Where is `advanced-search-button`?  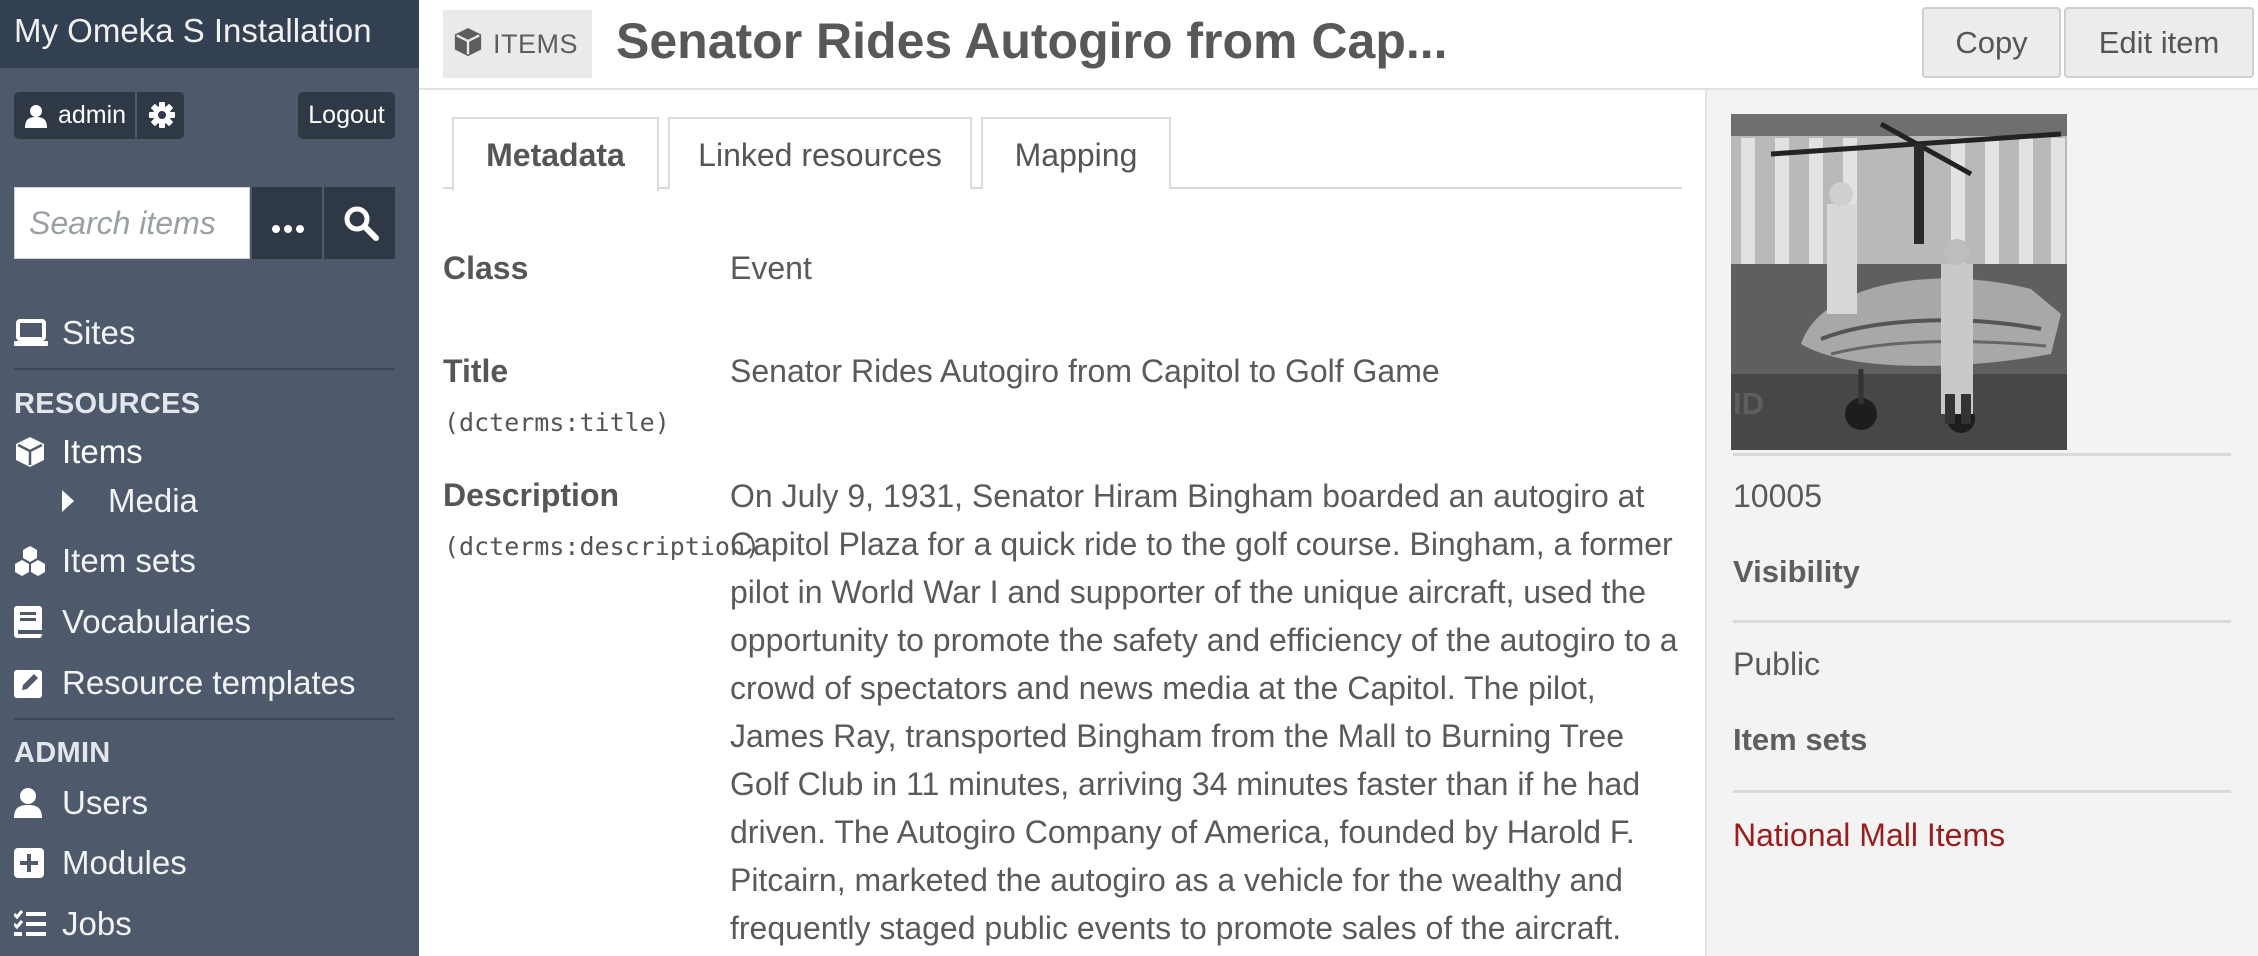 advanced-search-button is located at coordinates (287, 223).